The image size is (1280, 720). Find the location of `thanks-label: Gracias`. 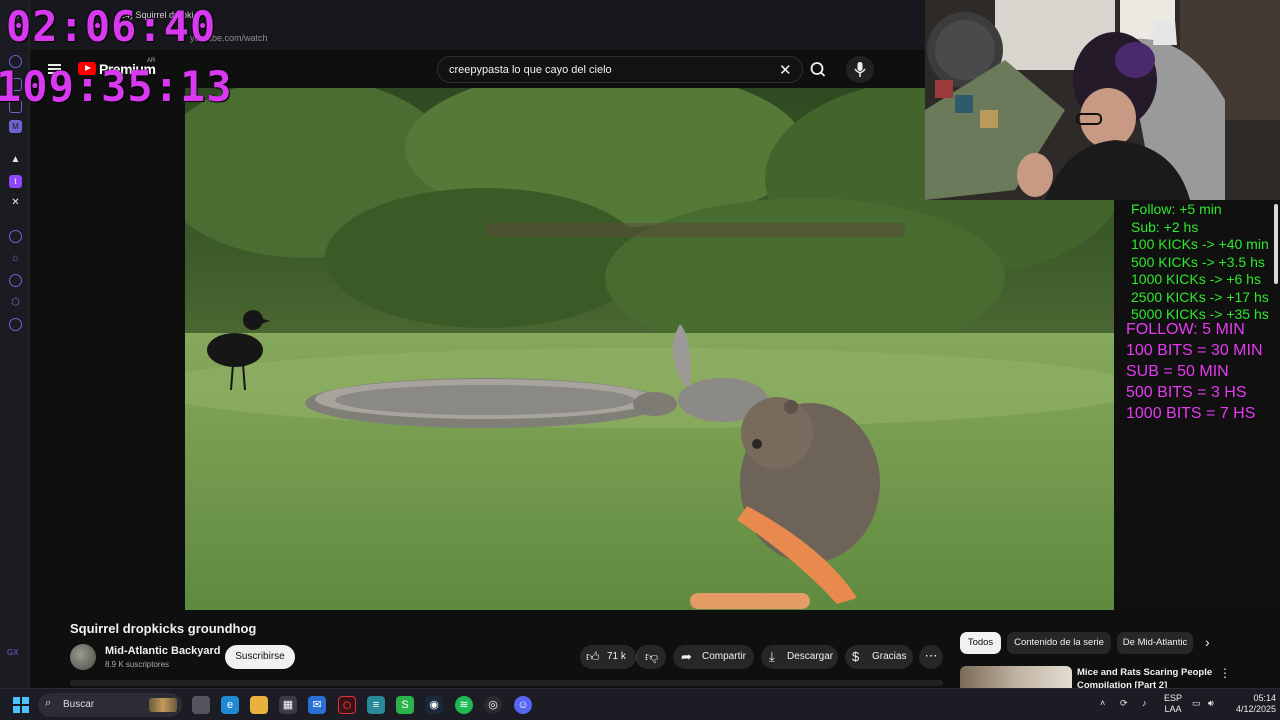

thanks-label: Gracias is located at coordinates (889, 656).